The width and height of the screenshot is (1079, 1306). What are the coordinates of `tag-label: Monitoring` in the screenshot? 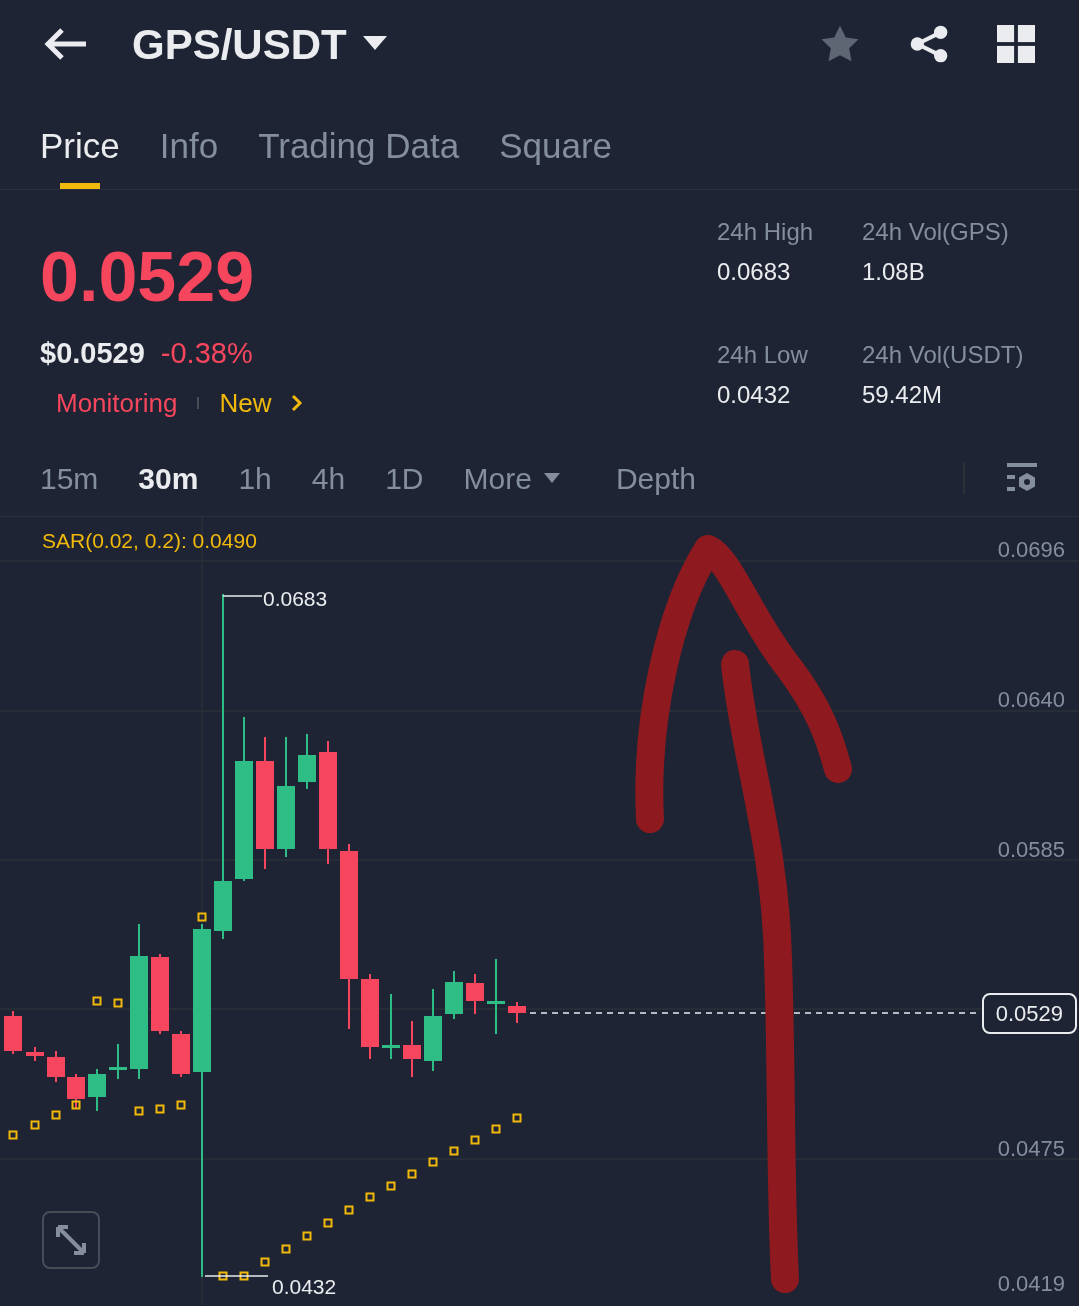 It's located at (117, 403).